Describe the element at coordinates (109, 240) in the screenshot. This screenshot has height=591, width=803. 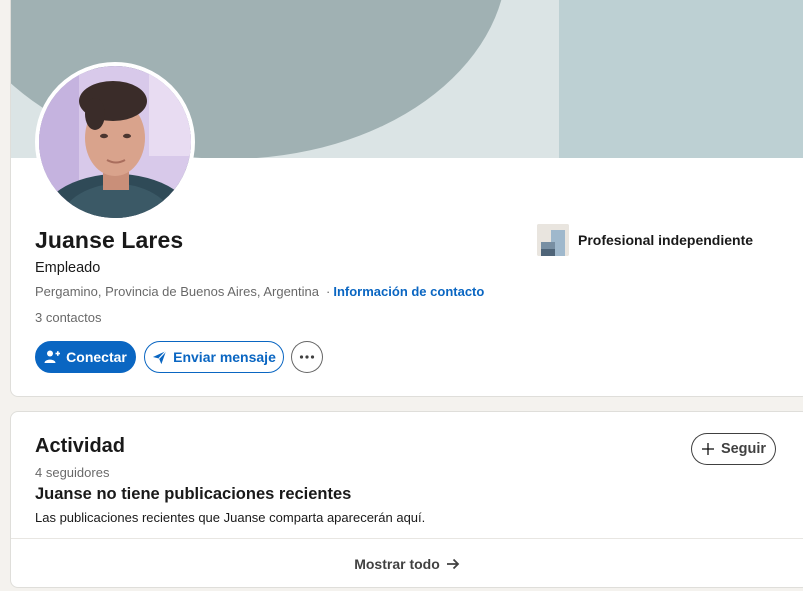
I see `profile-name: Juanse Lares` at that location.